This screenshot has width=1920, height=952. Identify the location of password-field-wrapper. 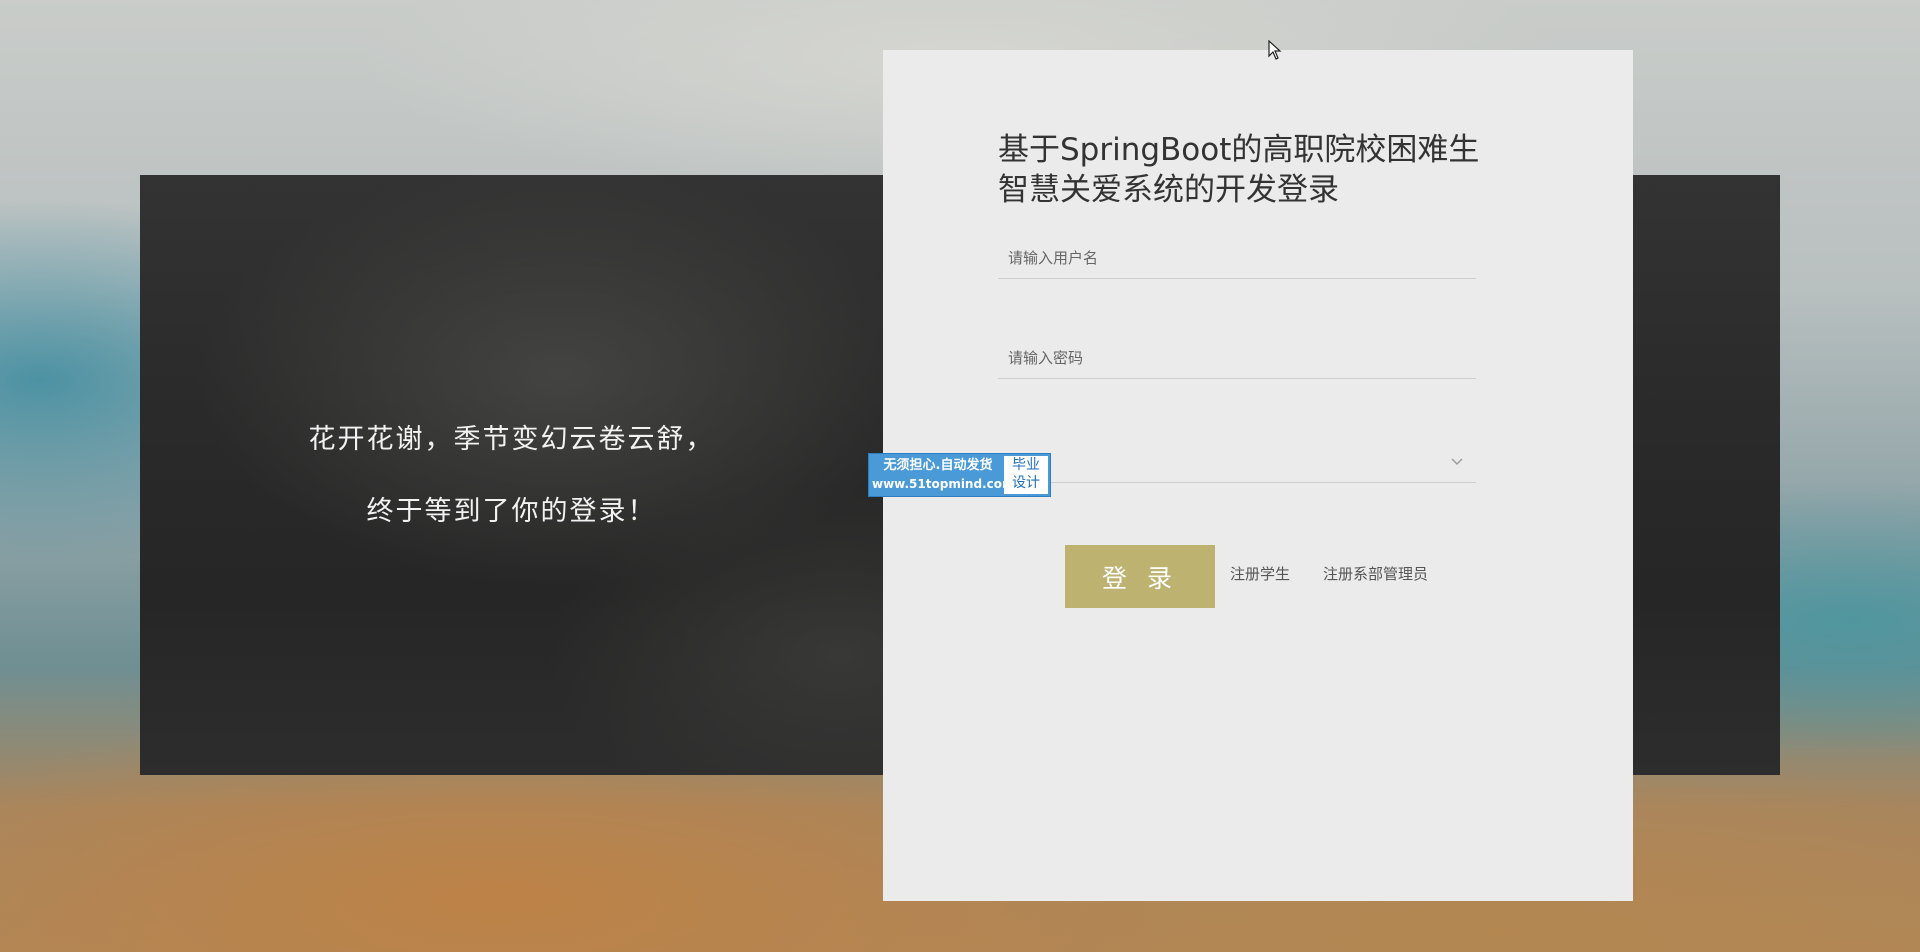
(1237, 358).